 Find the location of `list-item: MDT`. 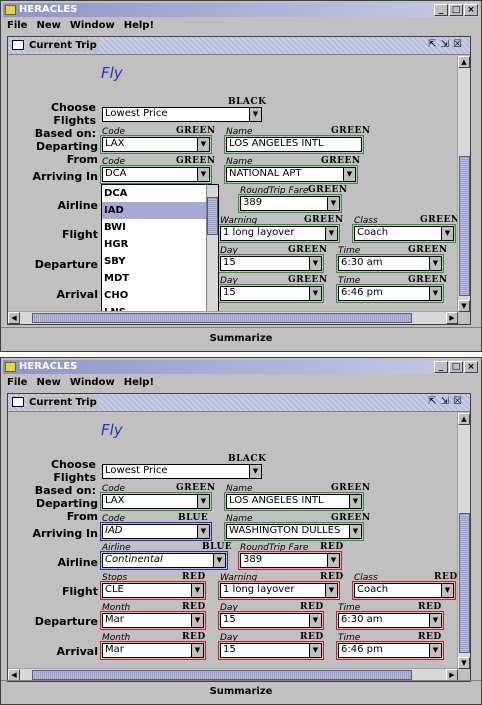

list-item: MDT is located at coordinates (160, 278).